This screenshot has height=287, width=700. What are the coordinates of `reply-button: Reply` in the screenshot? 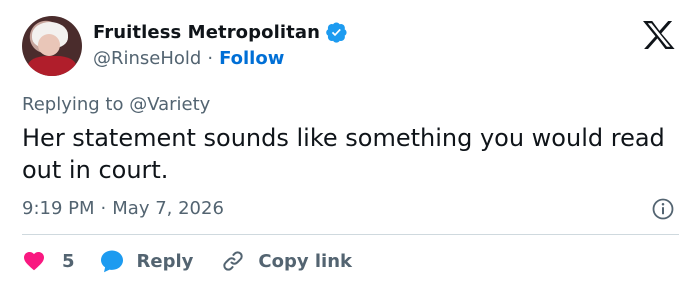 It's located at (146, 261).